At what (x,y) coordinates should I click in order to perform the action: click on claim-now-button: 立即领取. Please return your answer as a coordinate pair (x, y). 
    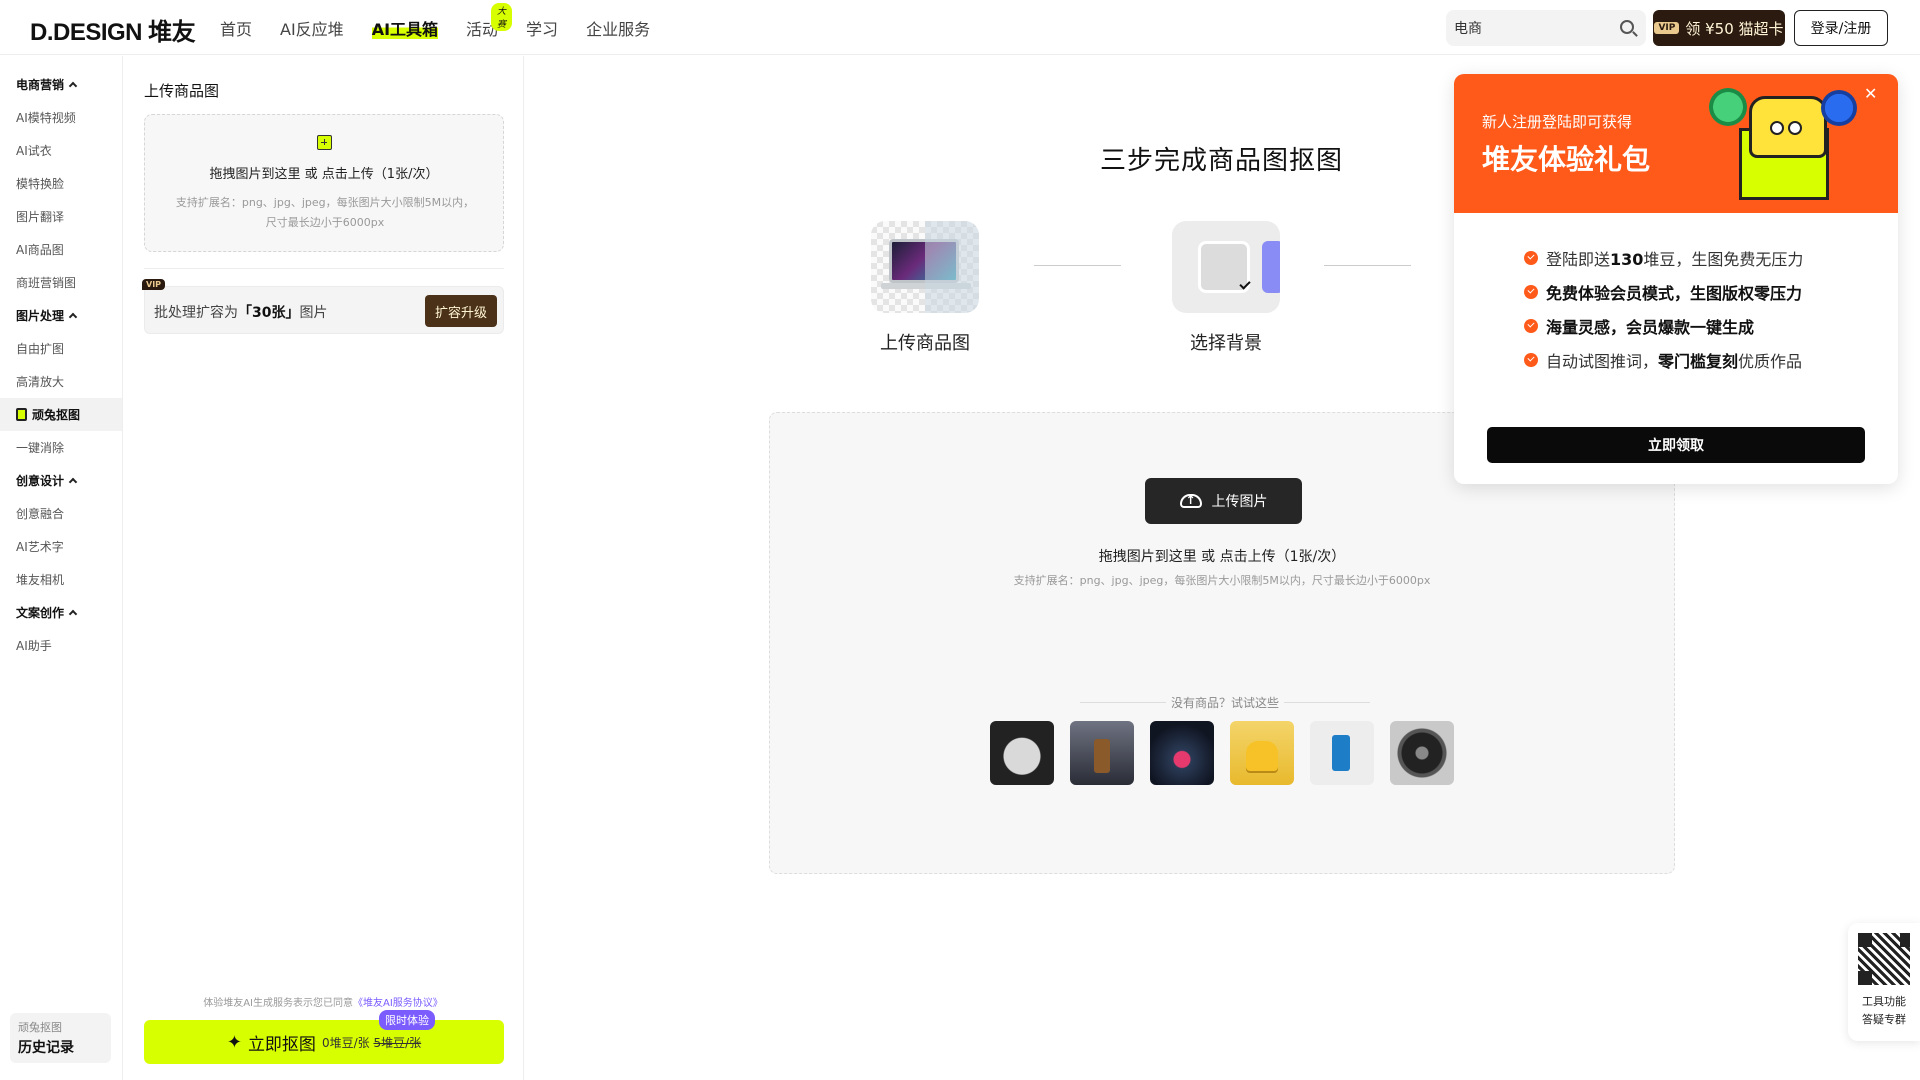
    Looking at the image, I should click on (1676, 445).